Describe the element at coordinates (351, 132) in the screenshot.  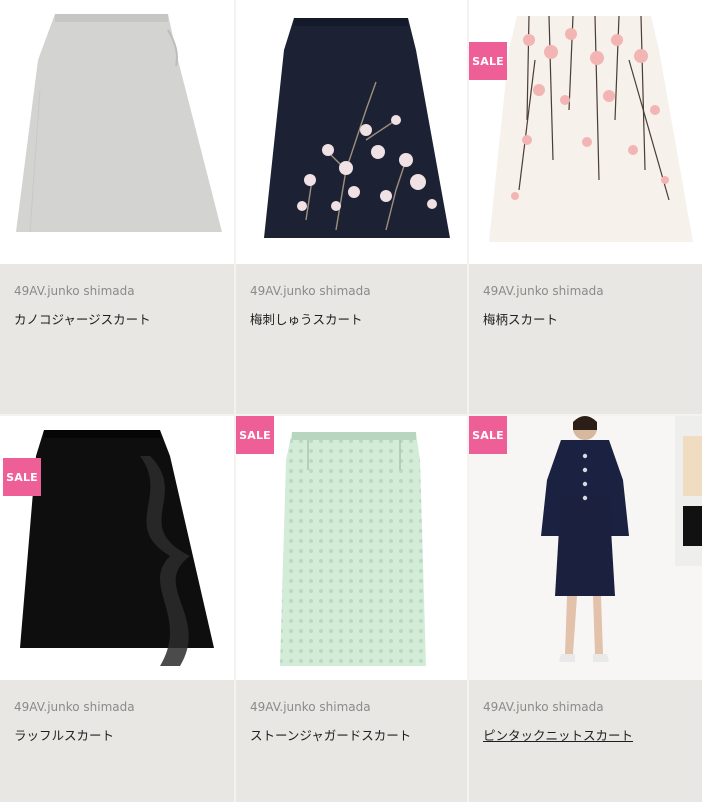
I see `navy-plum-embroidered-skirt-photo` at that location.